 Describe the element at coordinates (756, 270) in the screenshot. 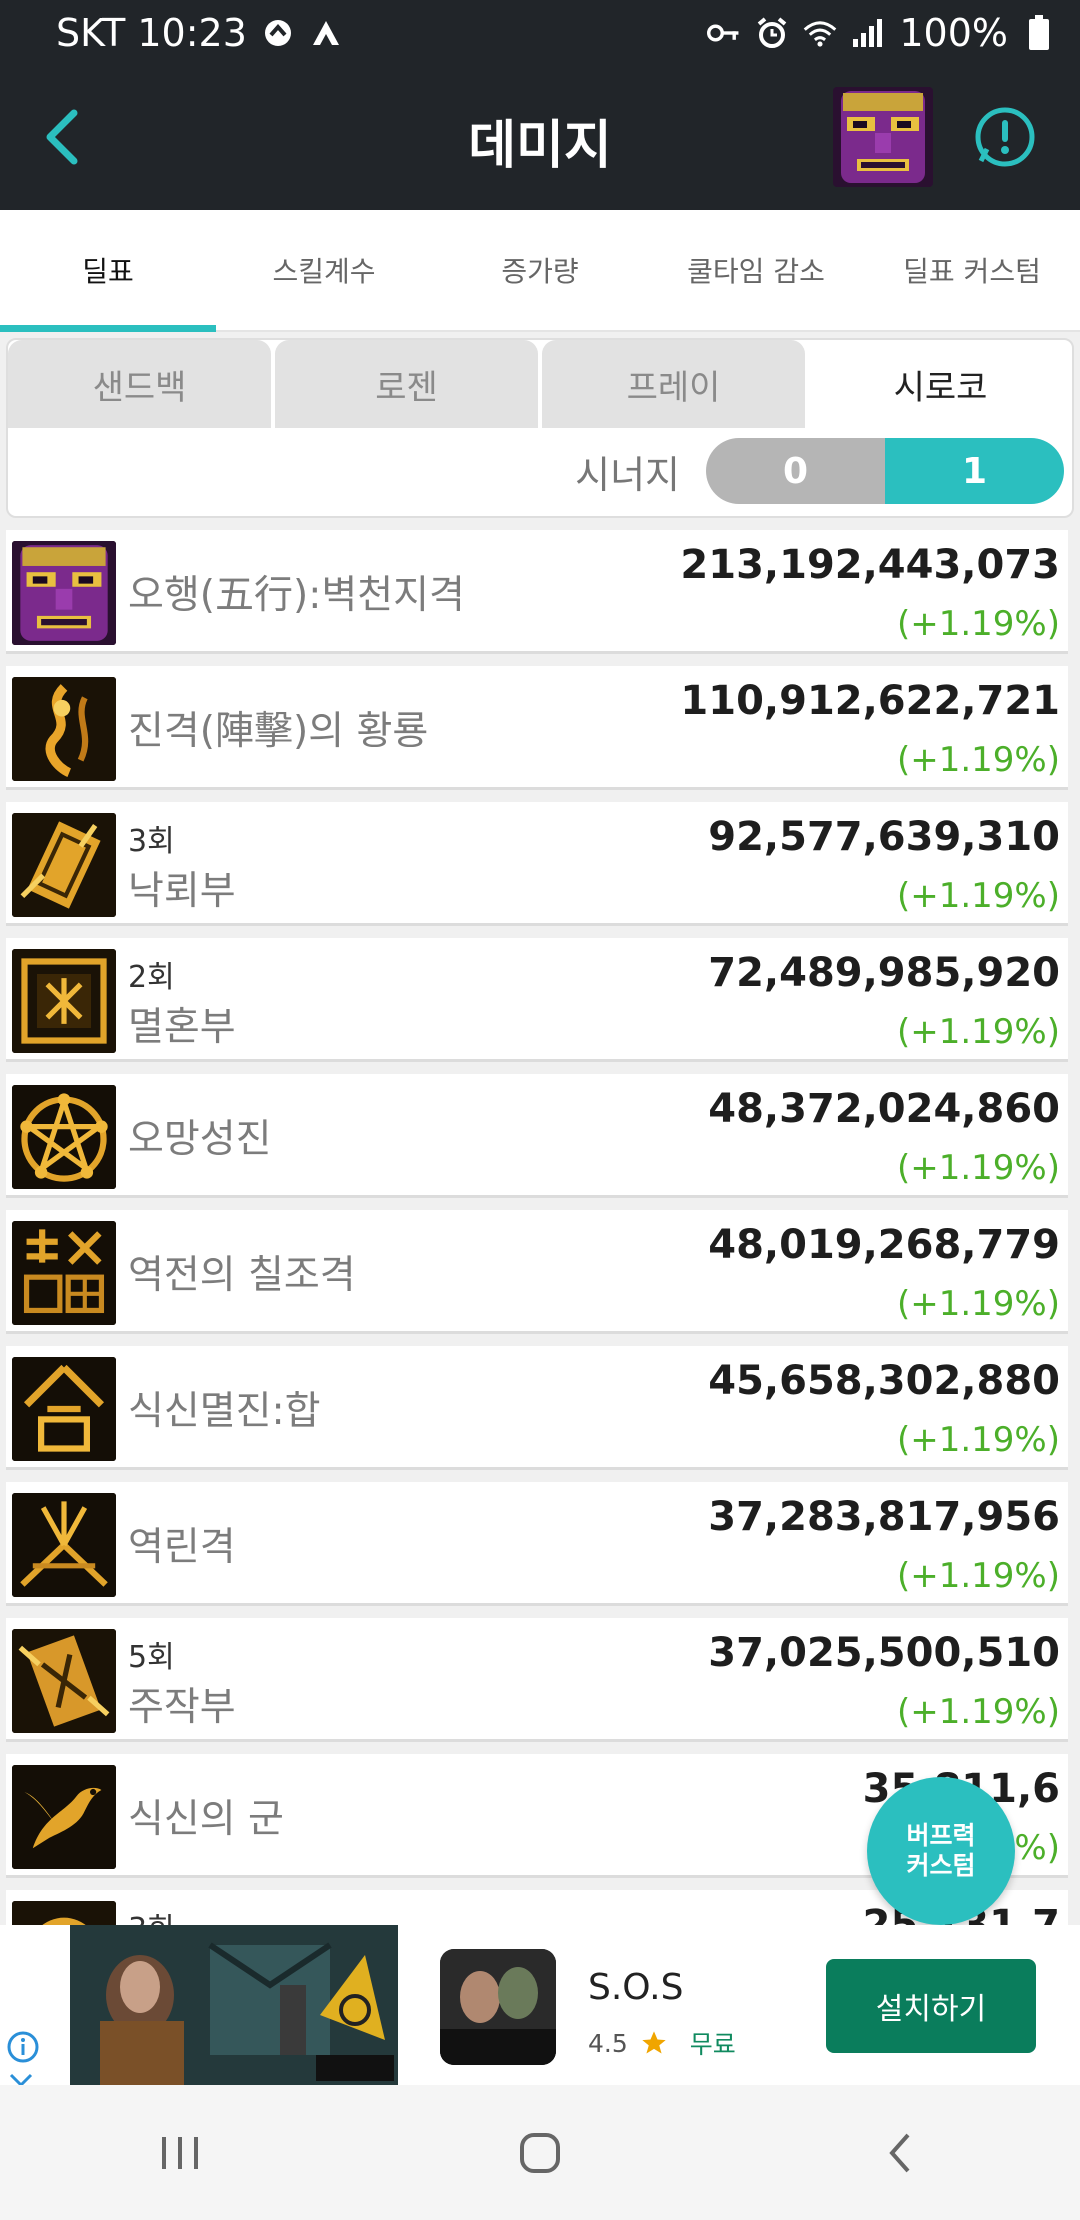

I see `tab-cooldown-reduction: 쿨타임 감소` at that location.